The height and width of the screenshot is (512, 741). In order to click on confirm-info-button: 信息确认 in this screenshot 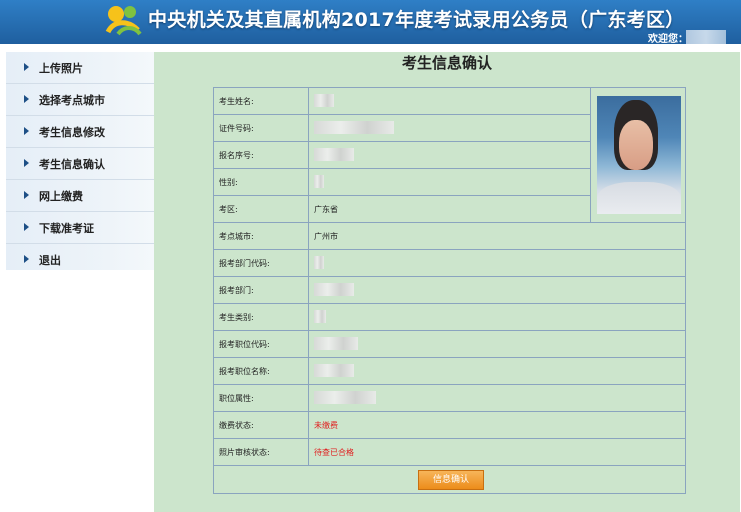, I will do `click(451, 480)`.